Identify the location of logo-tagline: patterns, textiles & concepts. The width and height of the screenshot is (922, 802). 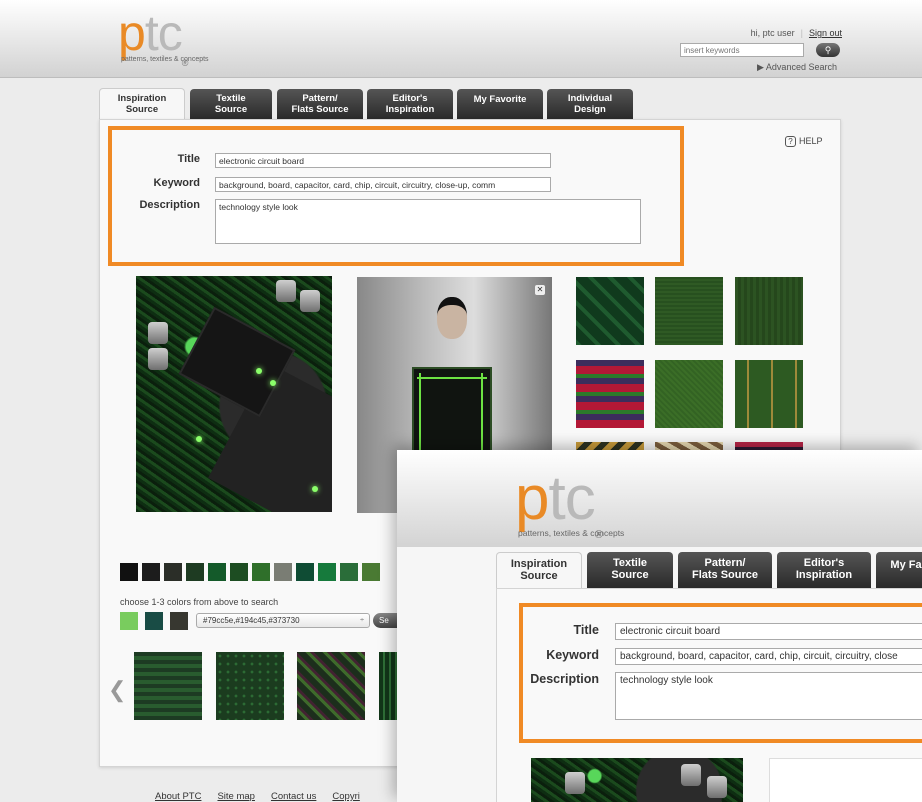
(571, 533).